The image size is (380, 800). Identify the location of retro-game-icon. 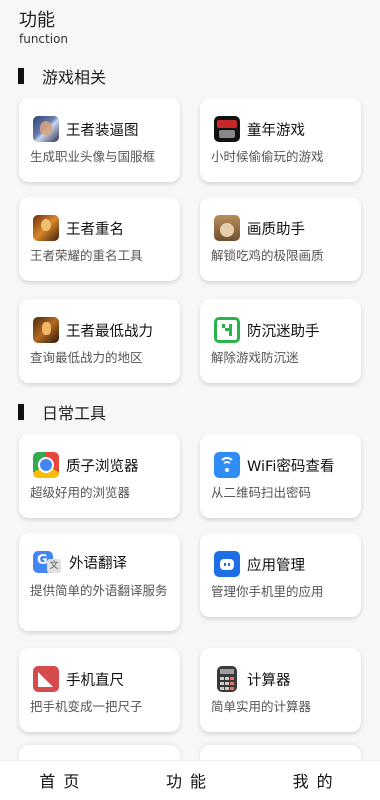
(227, 129).